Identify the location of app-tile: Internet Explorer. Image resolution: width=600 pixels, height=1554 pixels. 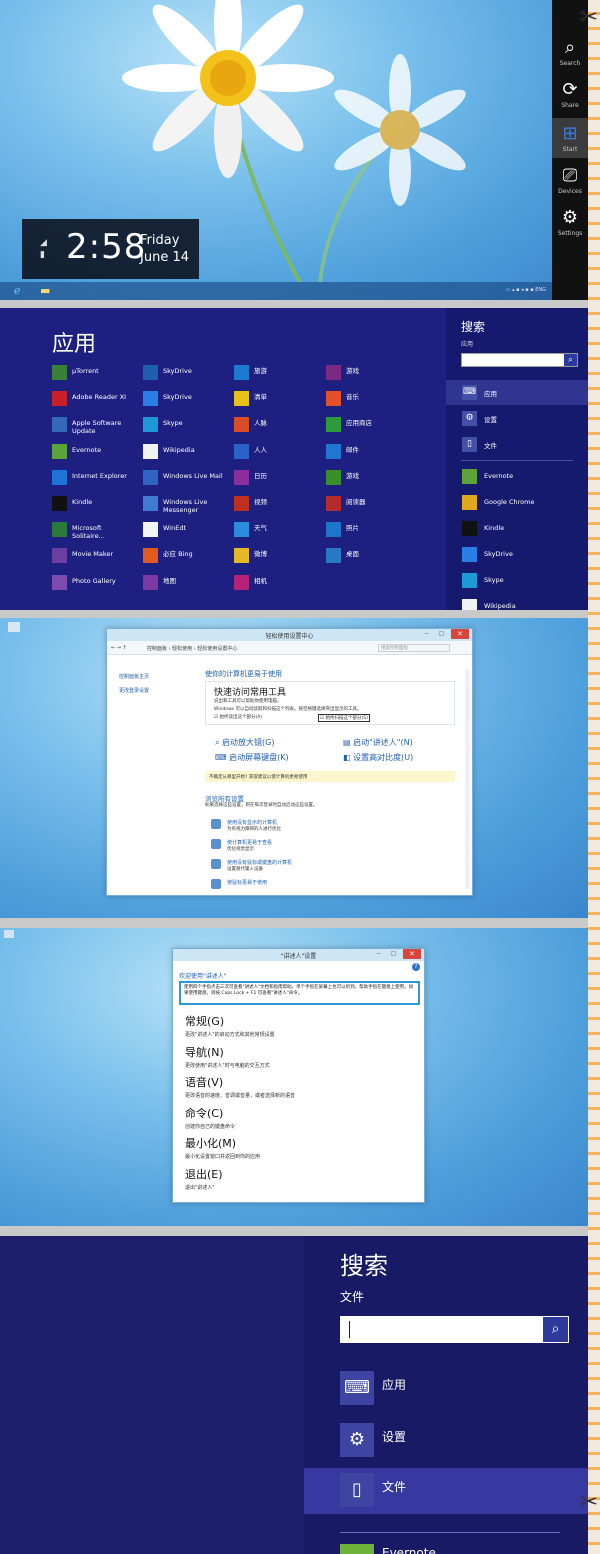
(96, 478).